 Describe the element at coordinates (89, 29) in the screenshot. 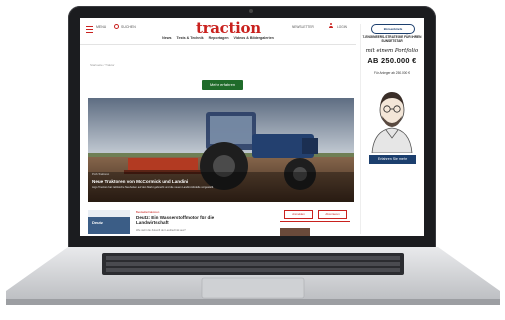

I see `menu-icon` at that location.